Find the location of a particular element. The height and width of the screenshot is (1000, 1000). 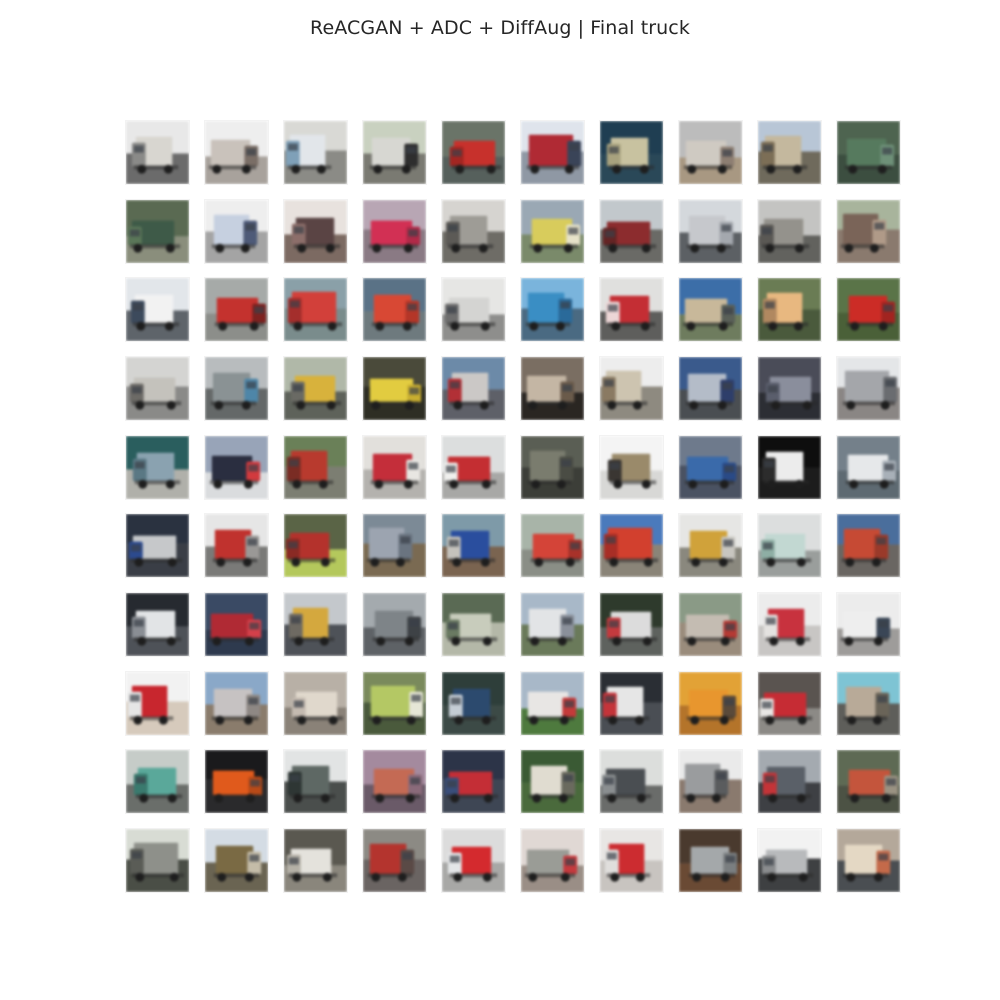

sample-image-r2-c5 is located at coordinates (473, 231).